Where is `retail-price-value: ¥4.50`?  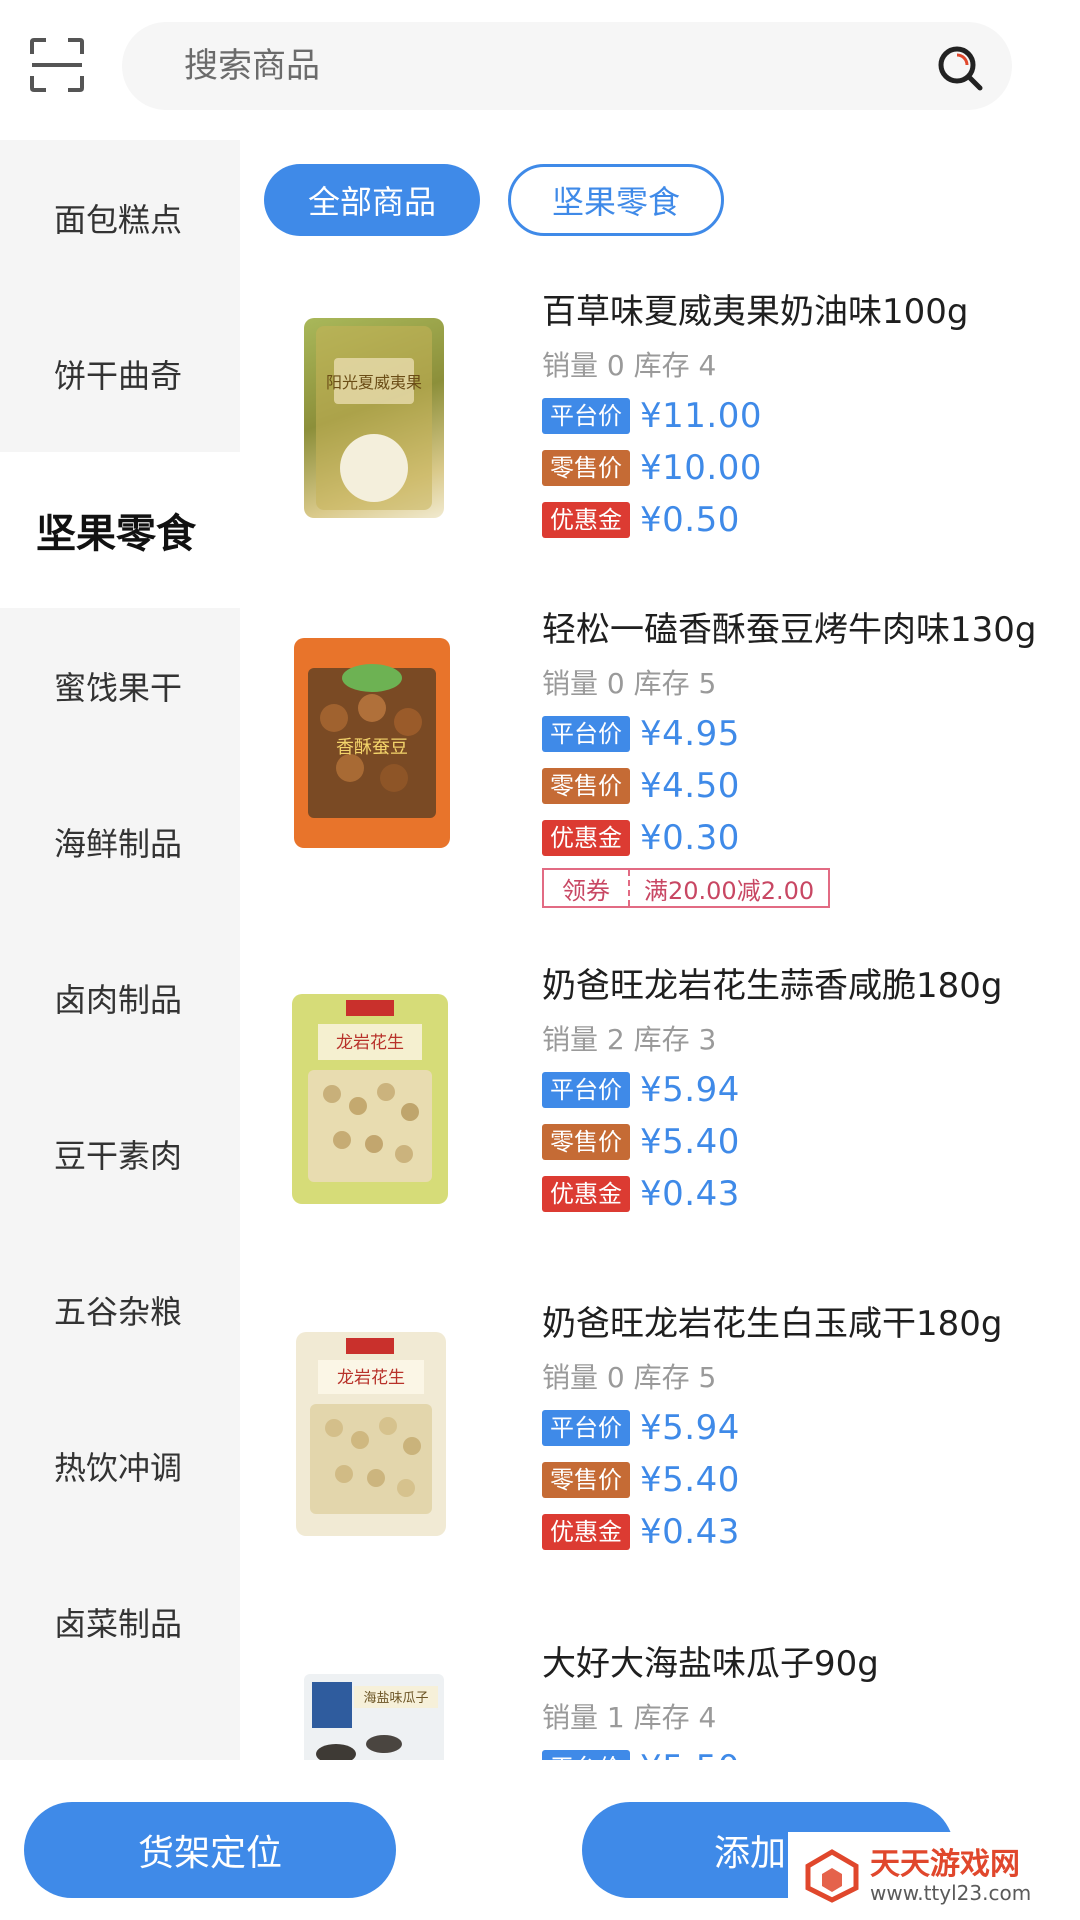 retail-price-value: ¥4.50 is located at coordinates (690, 786).